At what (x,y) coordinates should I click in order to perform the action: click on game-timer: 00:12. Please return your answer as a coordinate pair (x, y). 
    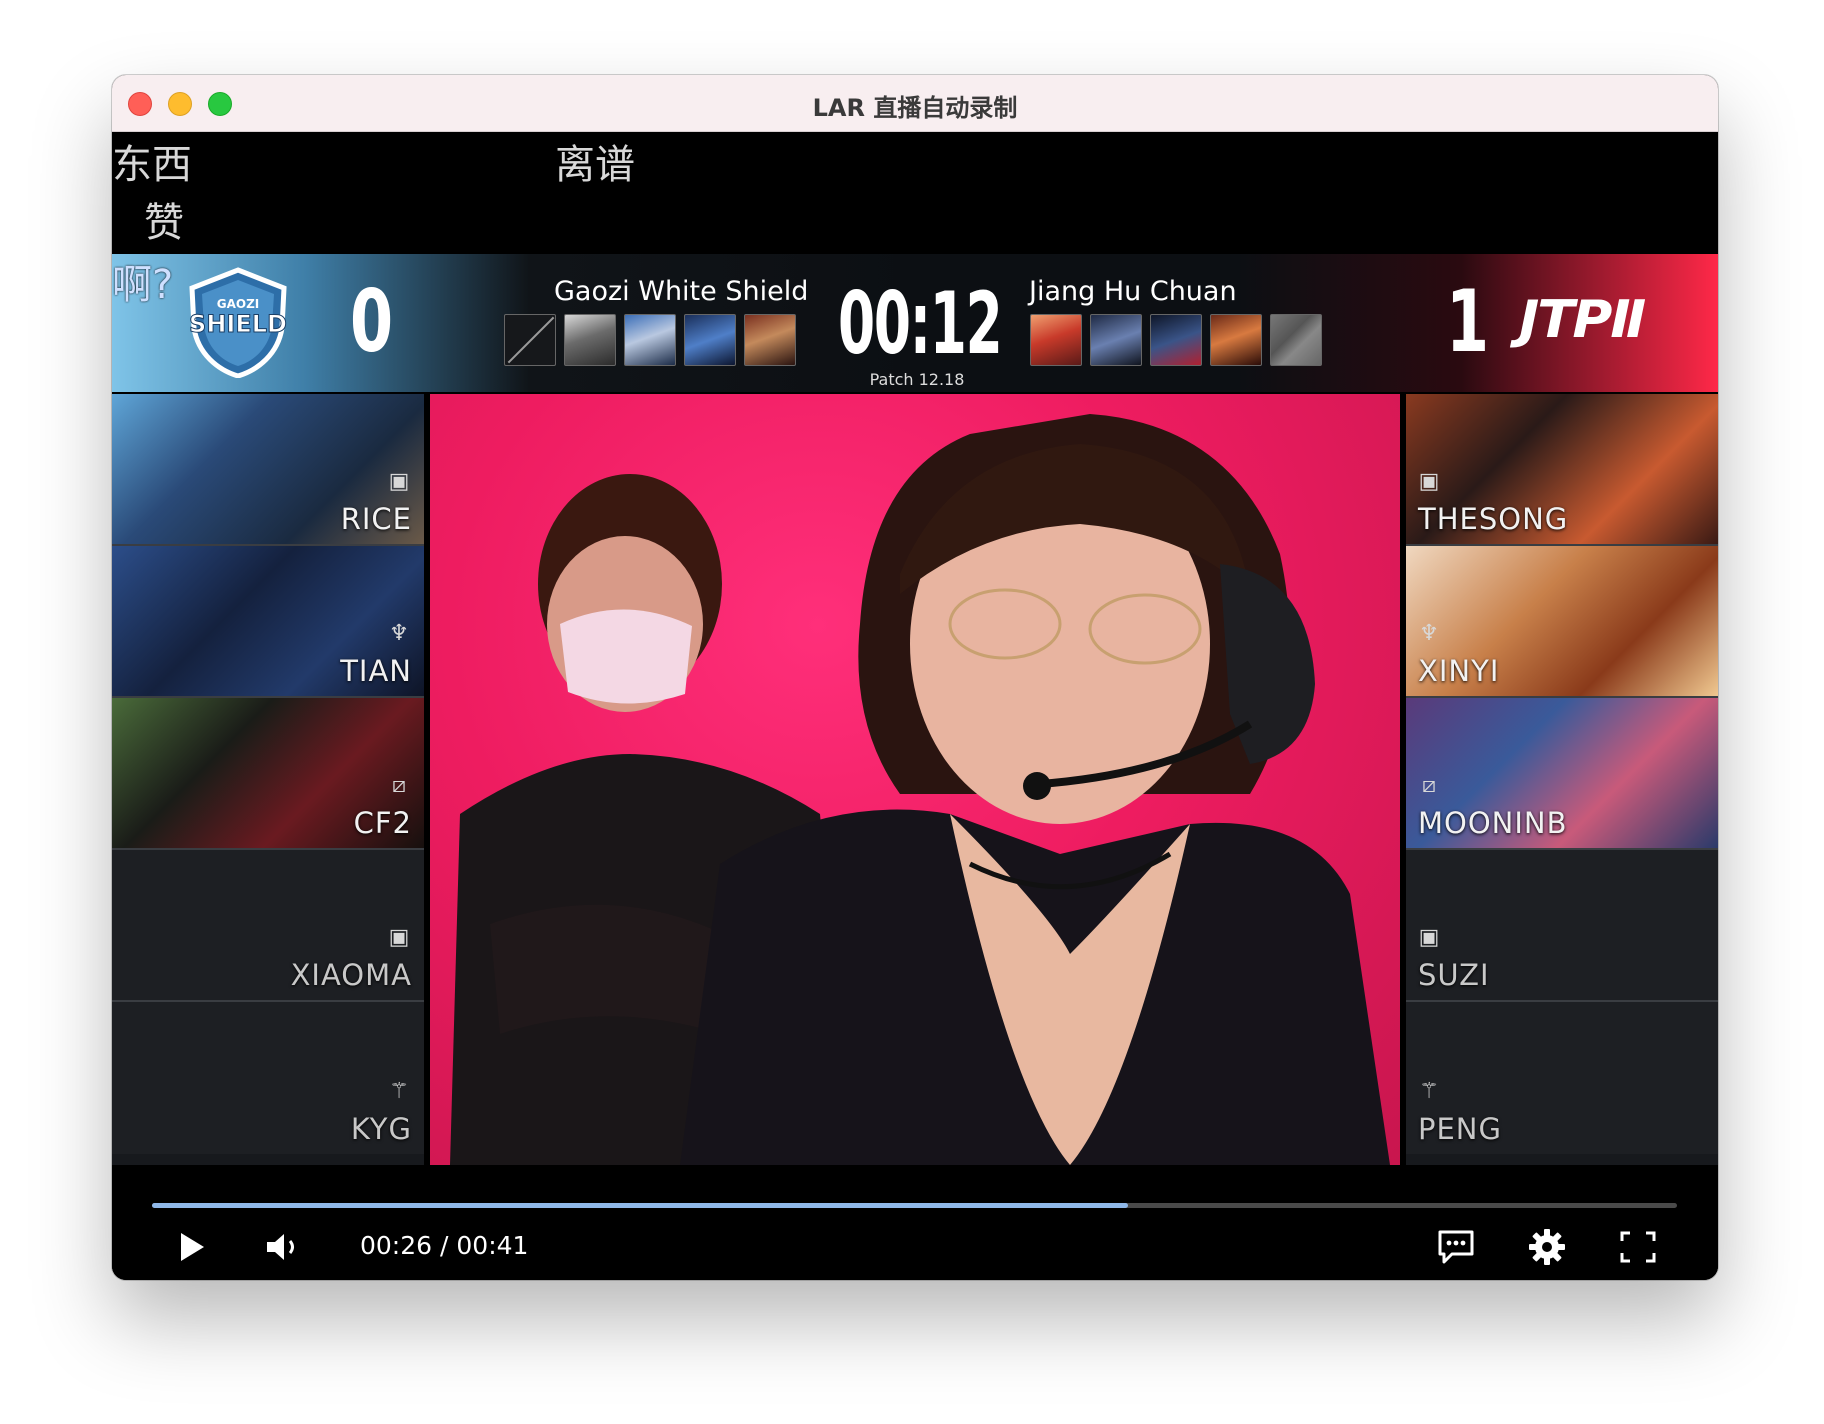
    Looking at the image, I should click on (920, 324).